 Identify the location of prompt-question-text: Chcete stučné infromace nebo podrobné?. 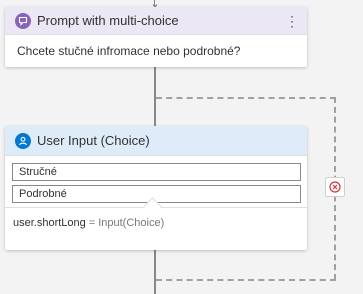
(129, 51).